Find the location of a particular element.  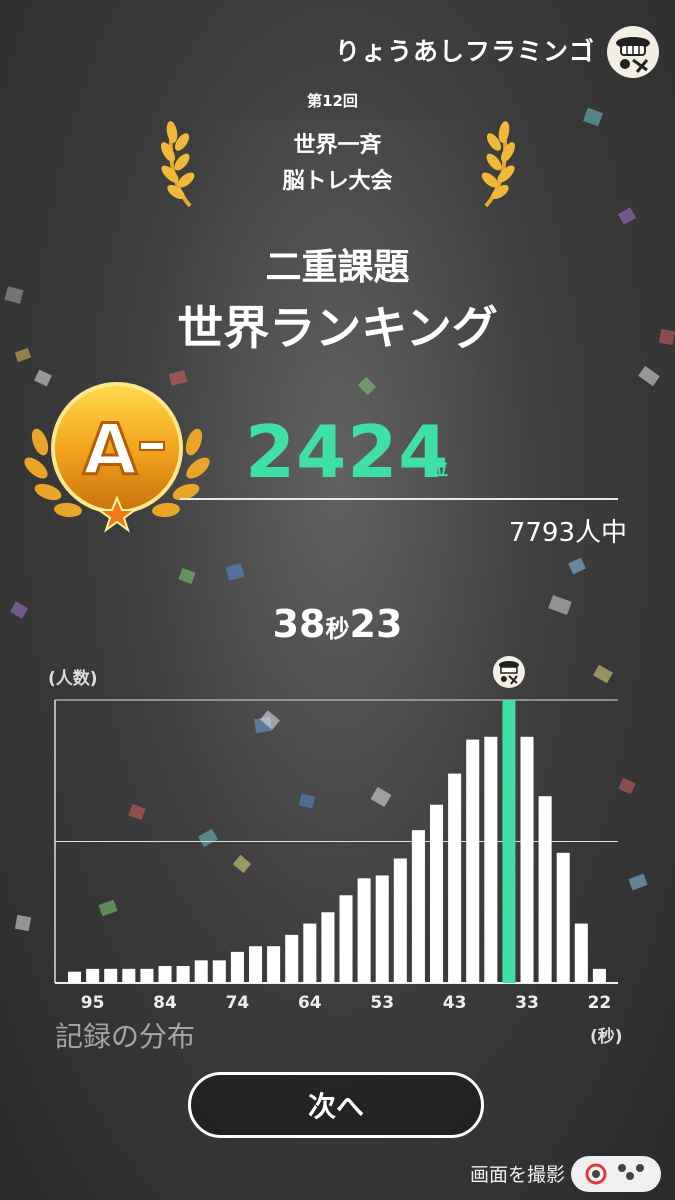

x-tick-label: 84 is located at coordinates (165, 1003).